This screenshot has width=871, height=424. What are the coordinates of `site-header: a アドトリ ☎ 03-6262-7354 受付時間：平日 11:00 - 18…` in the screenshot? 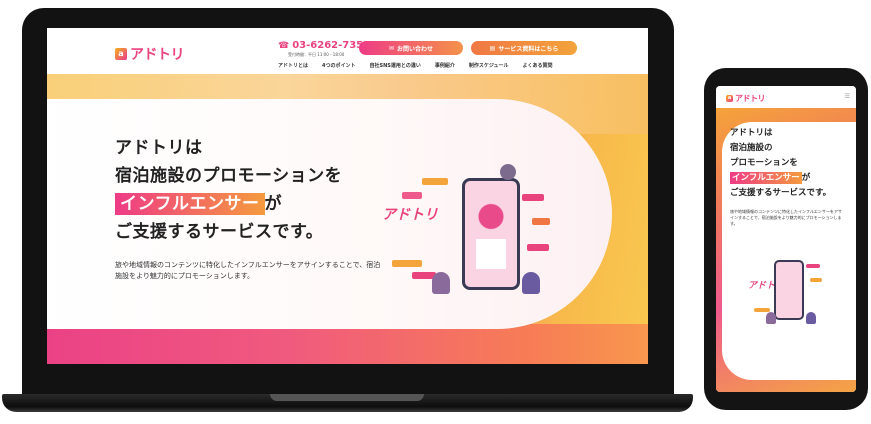 It's located at (347, 51).